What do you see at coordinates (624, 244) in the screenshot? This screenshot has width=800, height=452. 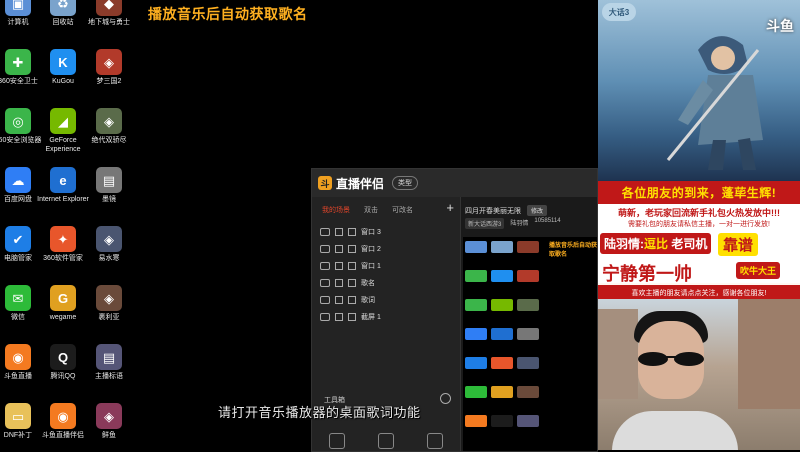 I see `host-label: 陆羽情:` at bounding box center [624, 244].